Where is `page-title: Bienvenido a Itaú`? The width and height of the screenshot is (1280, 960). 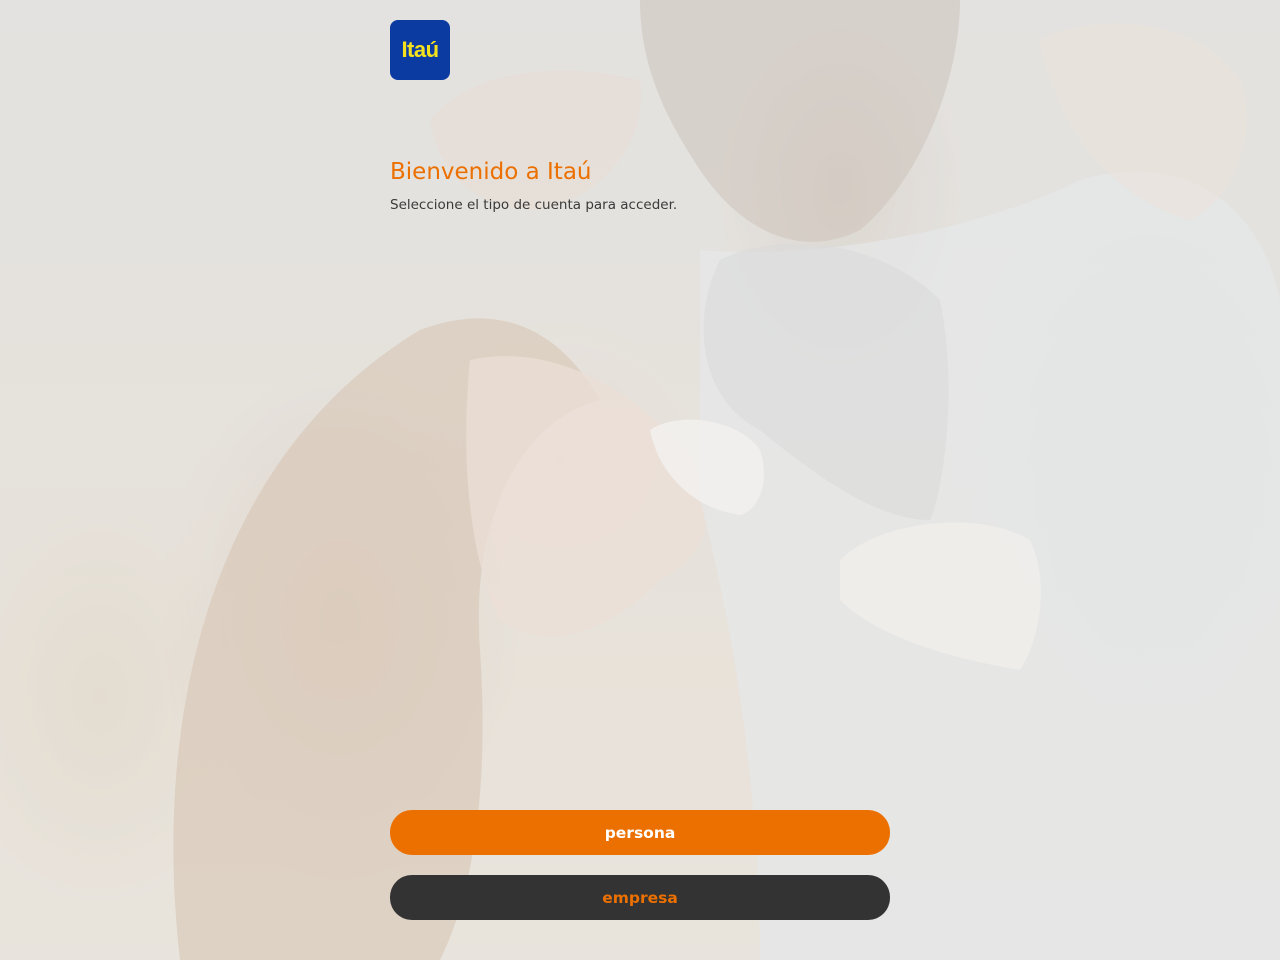
page-title: Bienvenido a Itaú is located at coordinates (491, 172).